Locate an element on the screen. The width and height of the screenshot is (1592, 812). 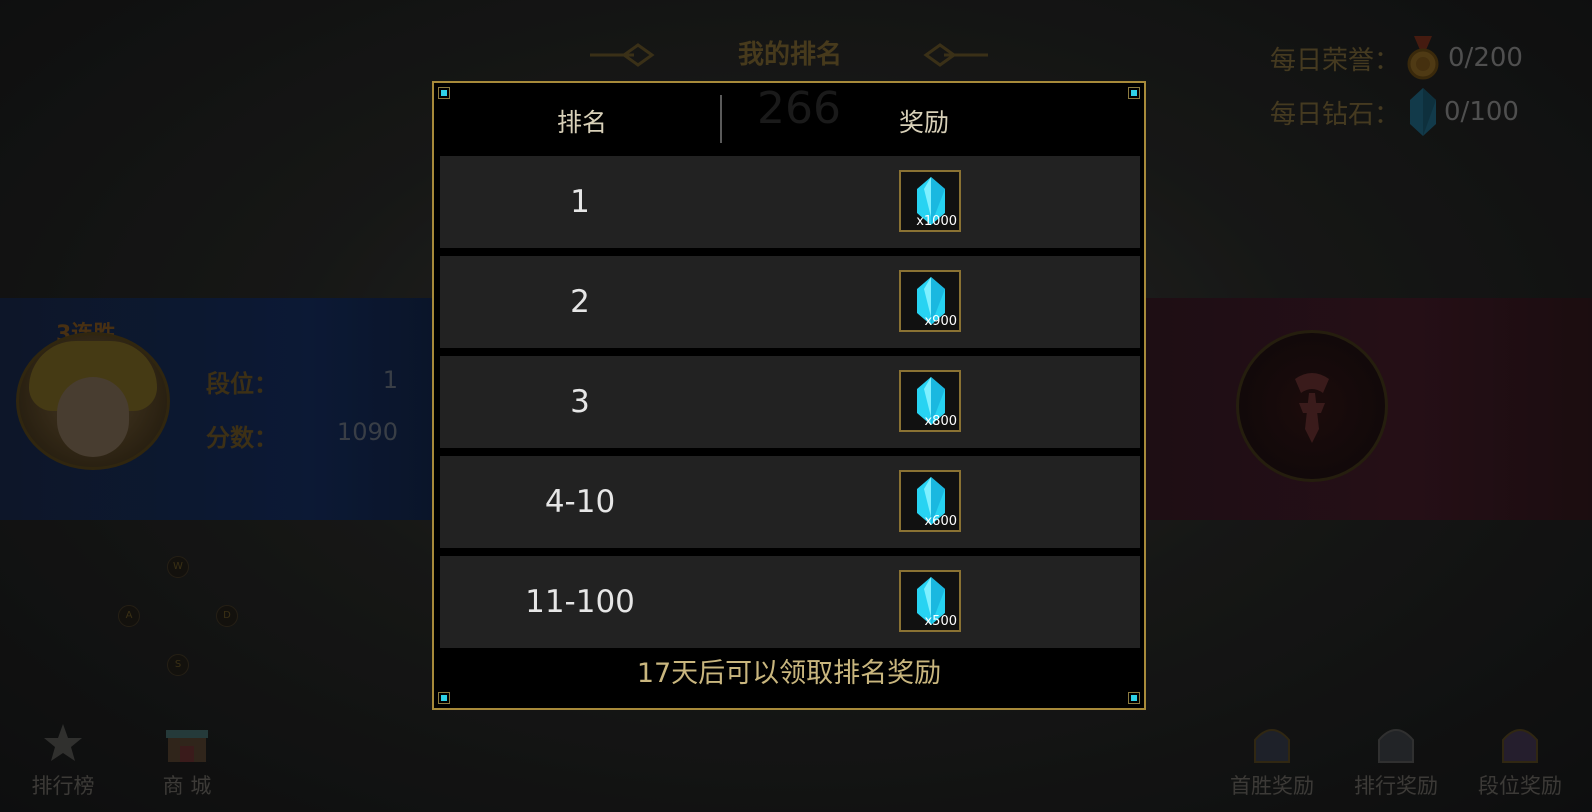
reward-quantity: x1000 is located at coordinates (936, 221).